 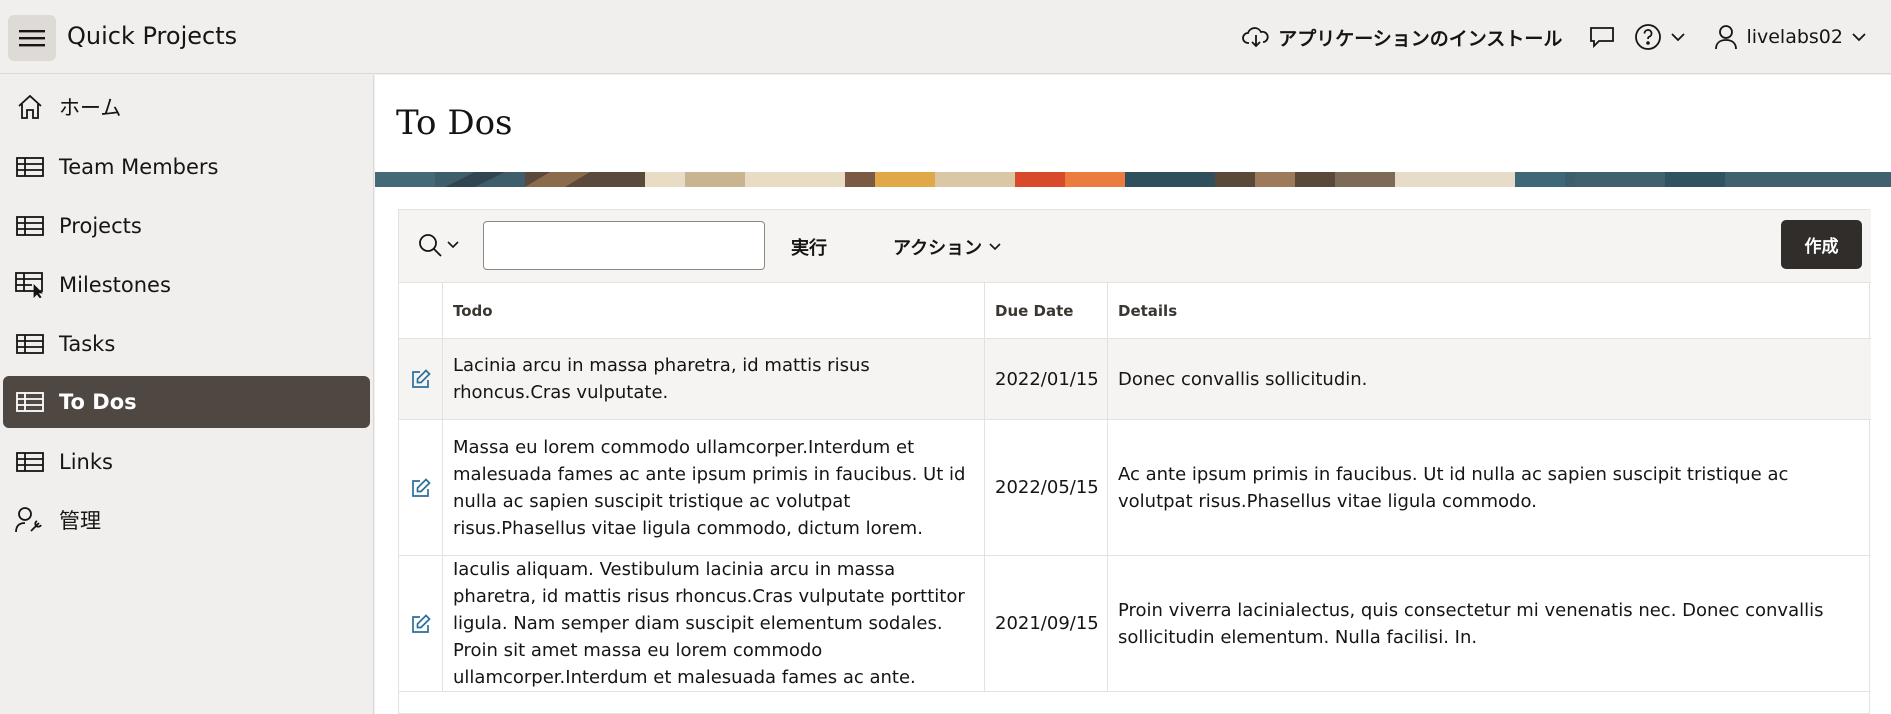 I want to click on user-wrench-icon, so click(x=30, y=520).